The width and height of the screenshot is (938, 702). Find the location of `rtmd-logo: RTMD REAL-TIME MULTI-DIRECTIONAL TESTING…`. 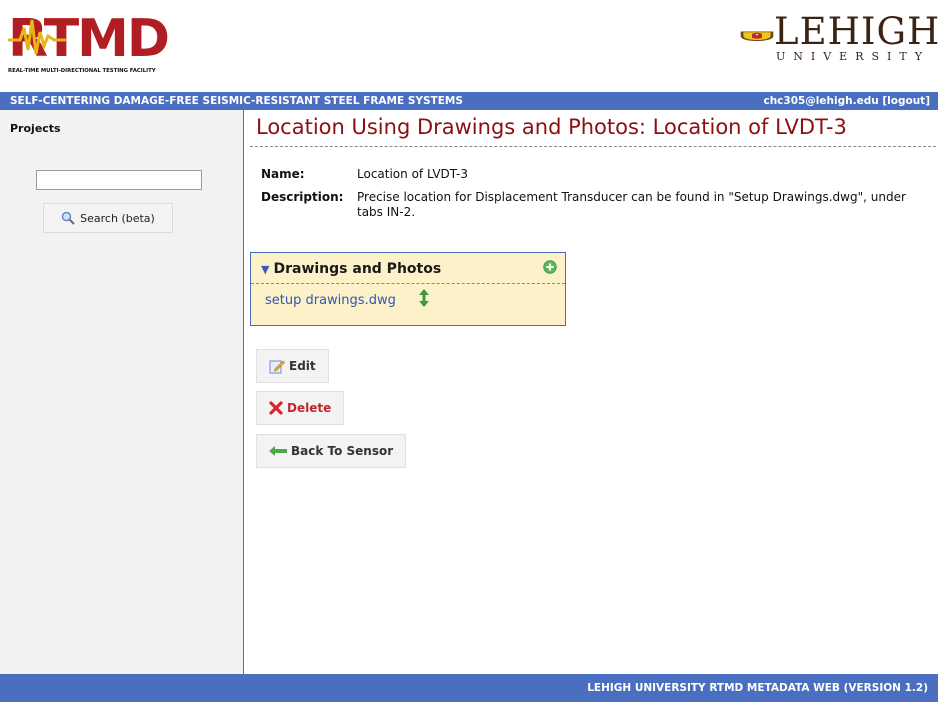

rtmd-logo: RTMD REAL-TIME MULTI-DIRECTIONAL TESTING… is located at coordinates (90, 42).